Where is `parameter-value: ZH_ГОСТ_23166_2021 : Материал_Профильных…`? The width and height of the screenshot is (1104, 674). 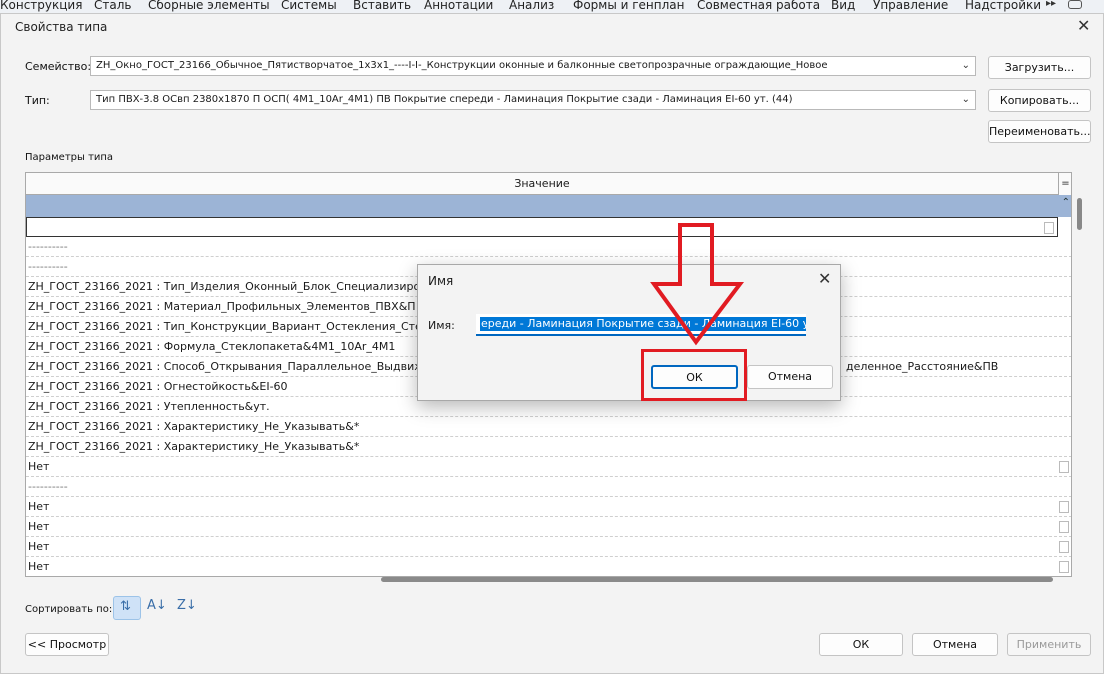
parameter-value: ZH_ГОСТ_23166_2021 : Материал_Профильных… is located at coordinates (222, 306).